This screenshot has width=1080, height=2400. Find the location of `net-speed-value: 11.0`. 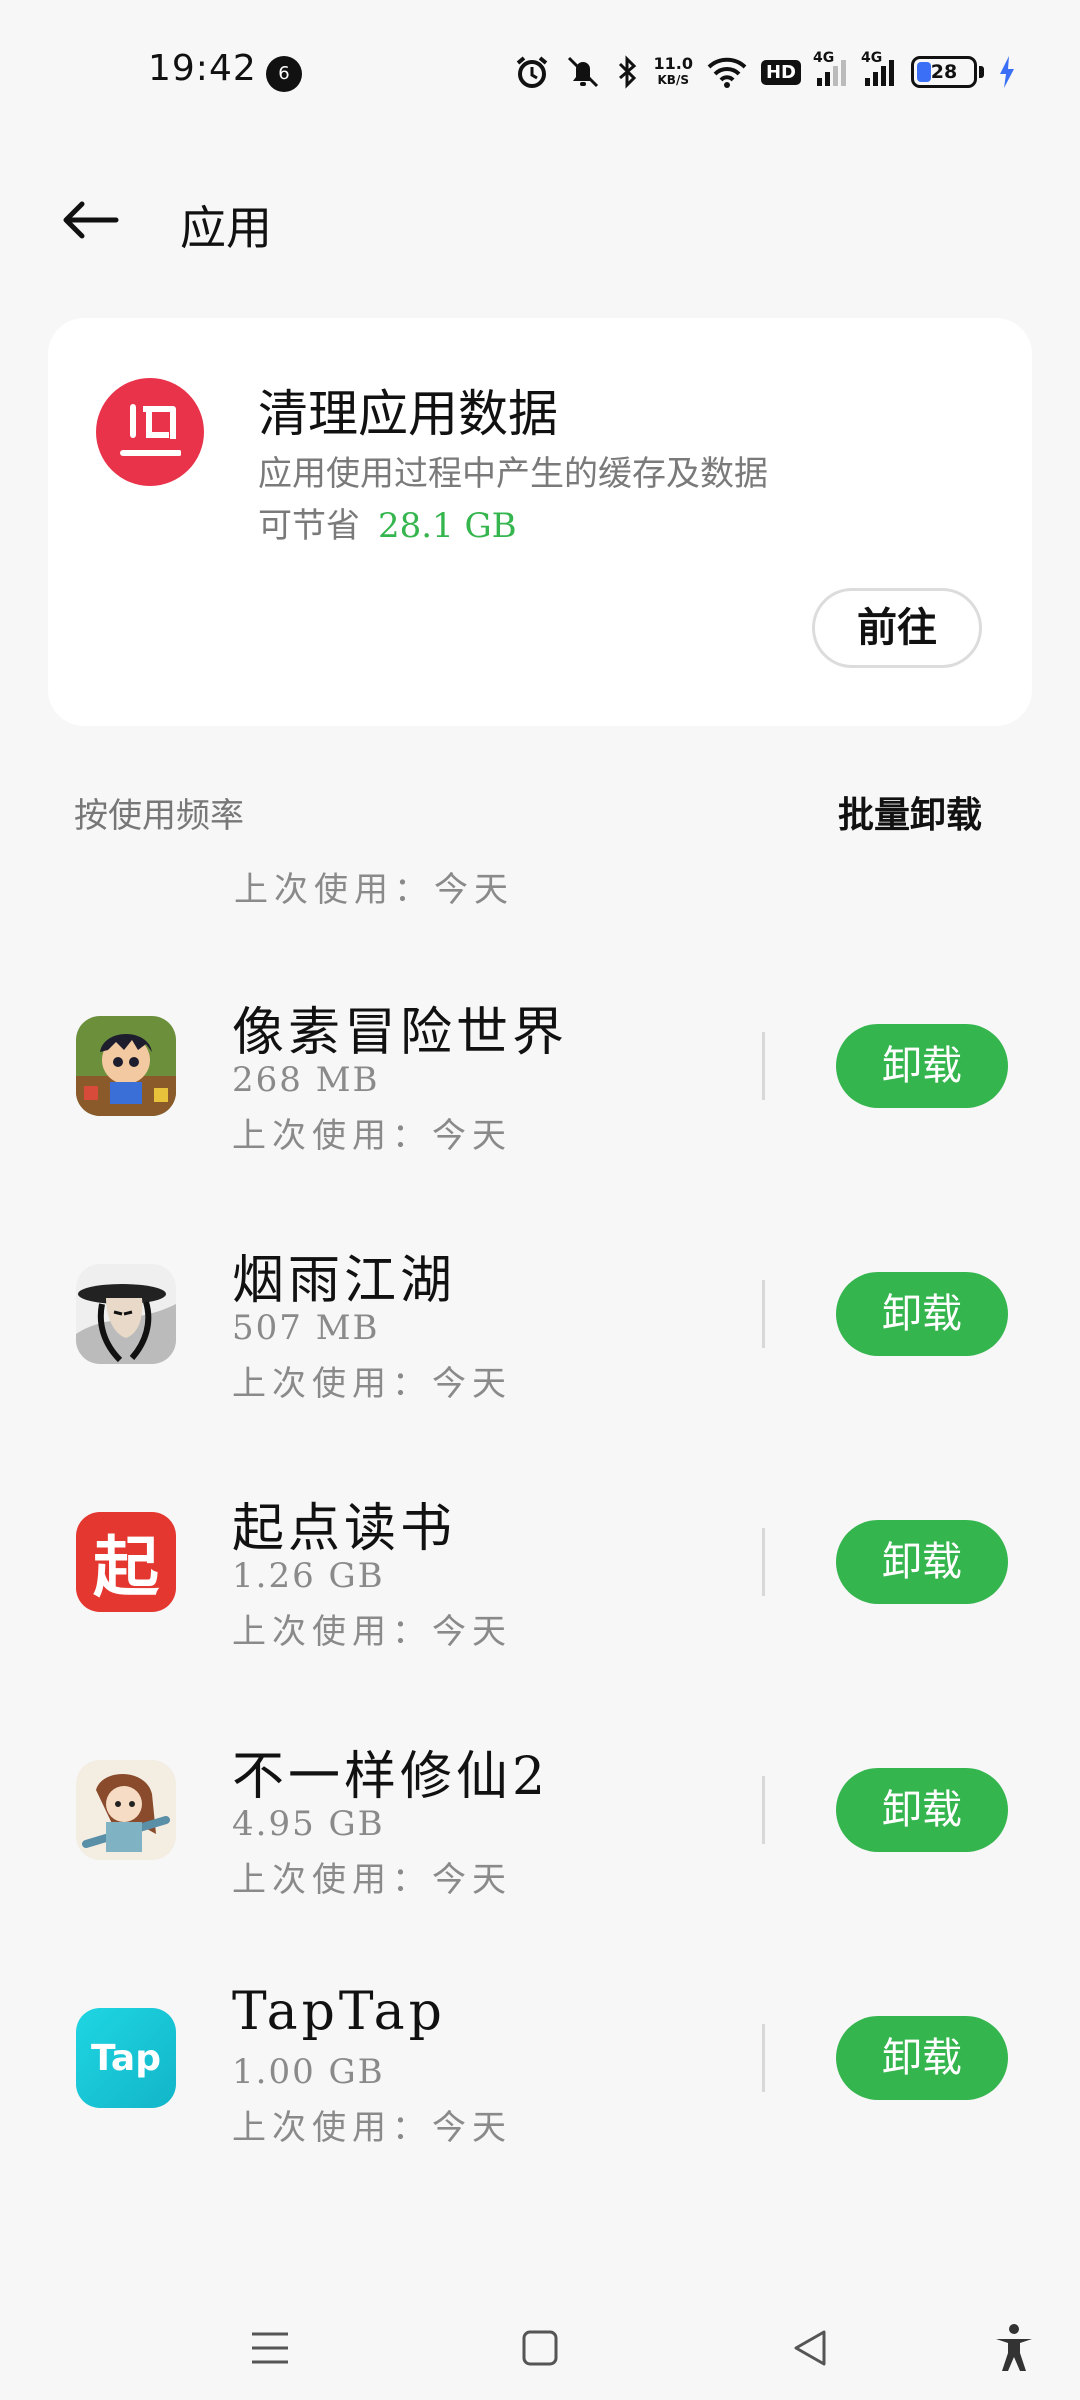

net-speed-value: 11.0 is located at coordinates (673, 63).